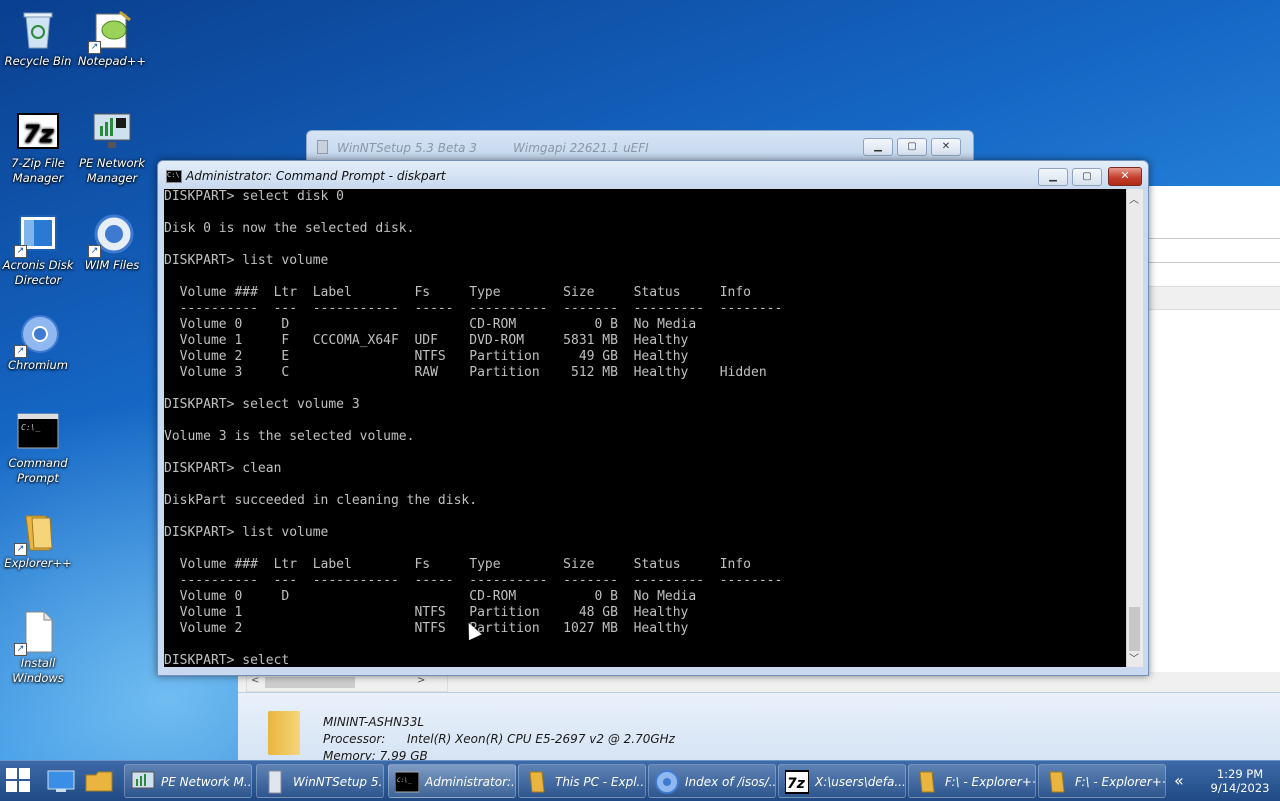 Image resolution: width=1280 pixels, height=801 pixels. Describe the element at coordinates (990, 782) in the screenshot. I see `taskbar-item-label: F:\ - Explorer++` at that location.